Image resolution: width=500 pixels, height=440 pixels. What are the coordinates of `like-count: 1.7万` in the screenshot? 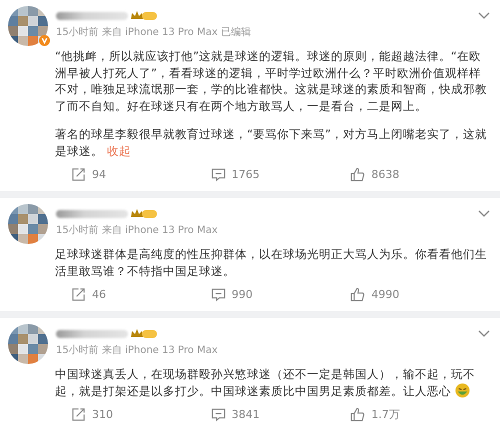 It's located at (385, 414).